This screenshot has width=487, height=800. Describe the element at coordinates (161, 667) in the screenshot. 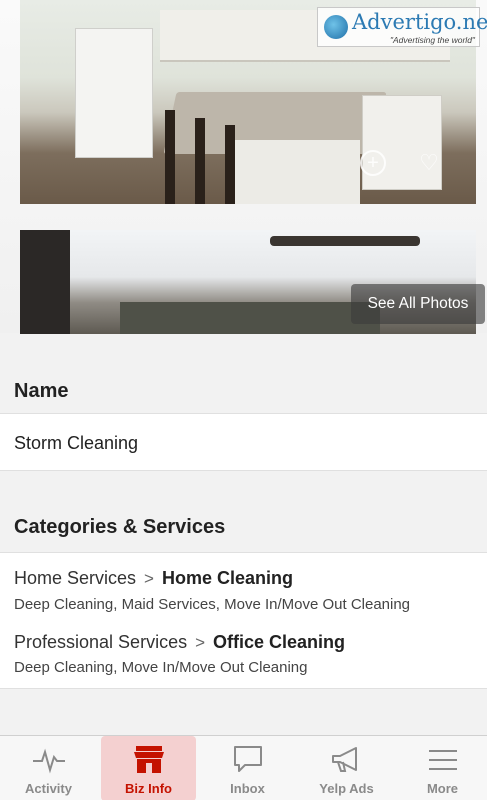

I see `category-services: Deep Cleaning, Move In/Move Out Cleaning` at that location.